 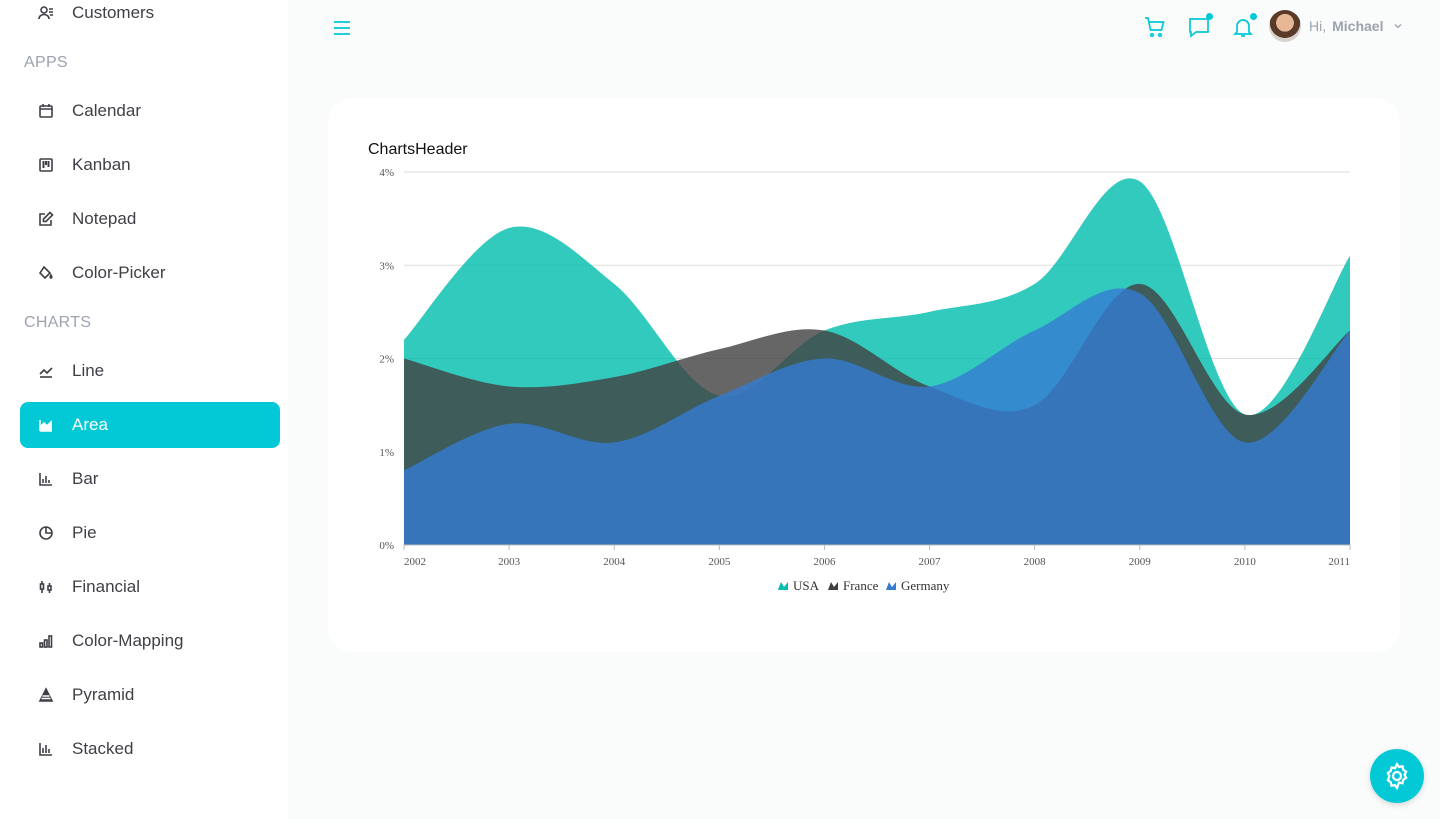 What do you see at coordinates (46, 641) in the screenshot?
I see `bars-ascending-icon` at bounding box center [46, 641].